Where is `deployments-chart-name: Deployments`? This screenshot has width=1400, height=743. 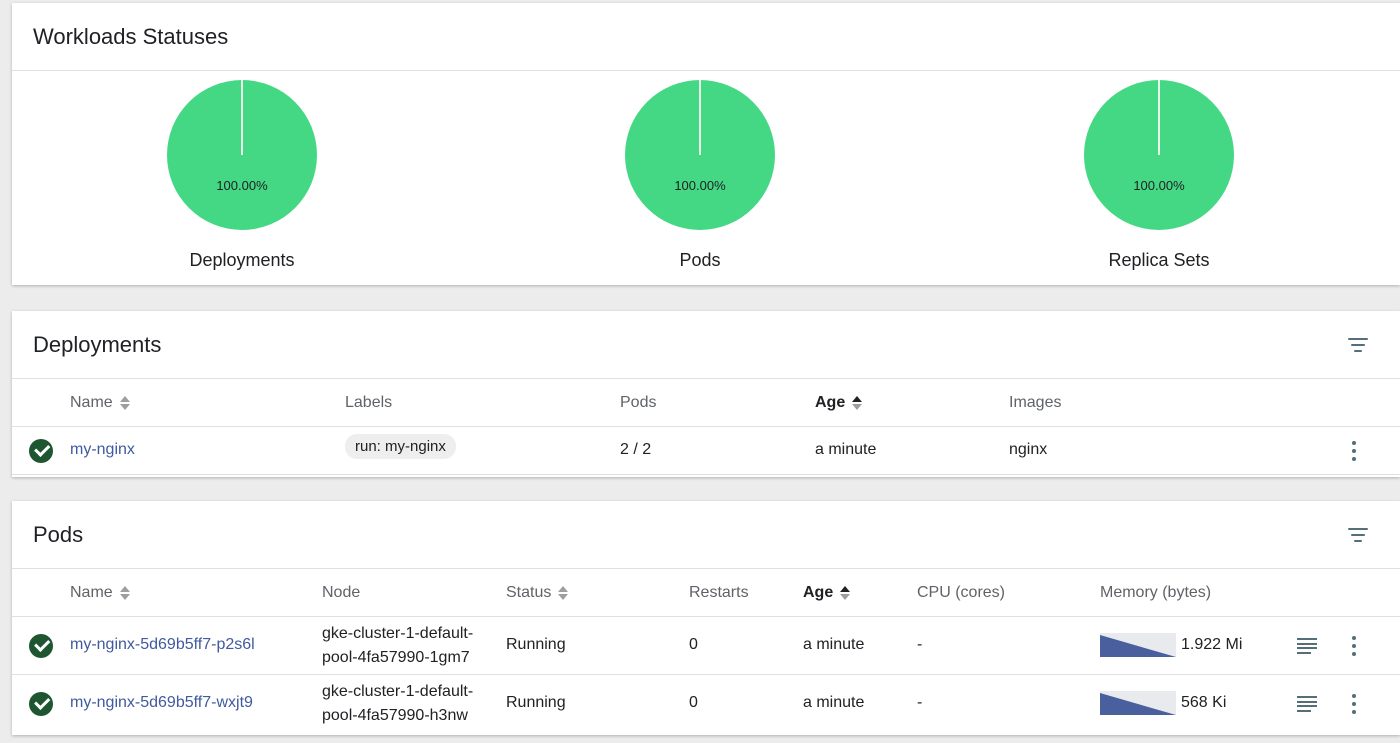
deployments-chart-name: Deployments is located at coordinates (242, 260).